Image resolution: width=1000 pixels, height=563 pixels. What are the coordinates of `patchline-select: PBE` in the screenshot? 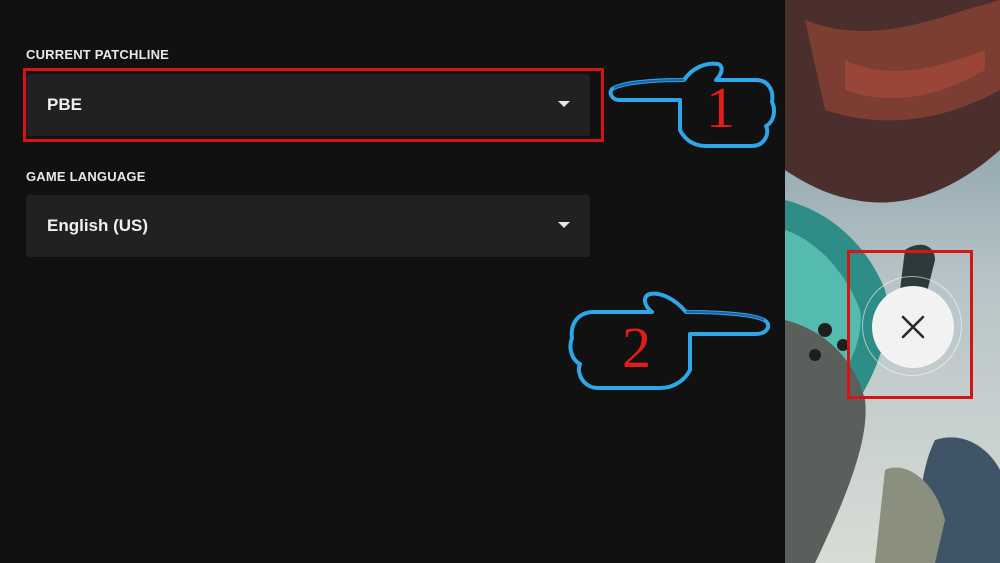 It's located at (308, 105).